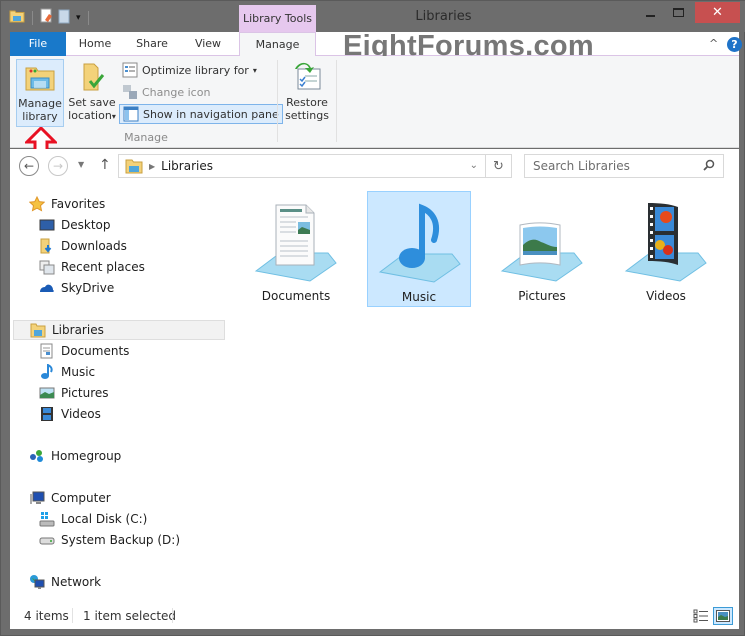 The width and height of the screenshot is (745, 636). What do you see at coordinates (713, 43) in the screenshot?
I see `collapse-ribbon-icon: ^` at bounding box center [713, 43].